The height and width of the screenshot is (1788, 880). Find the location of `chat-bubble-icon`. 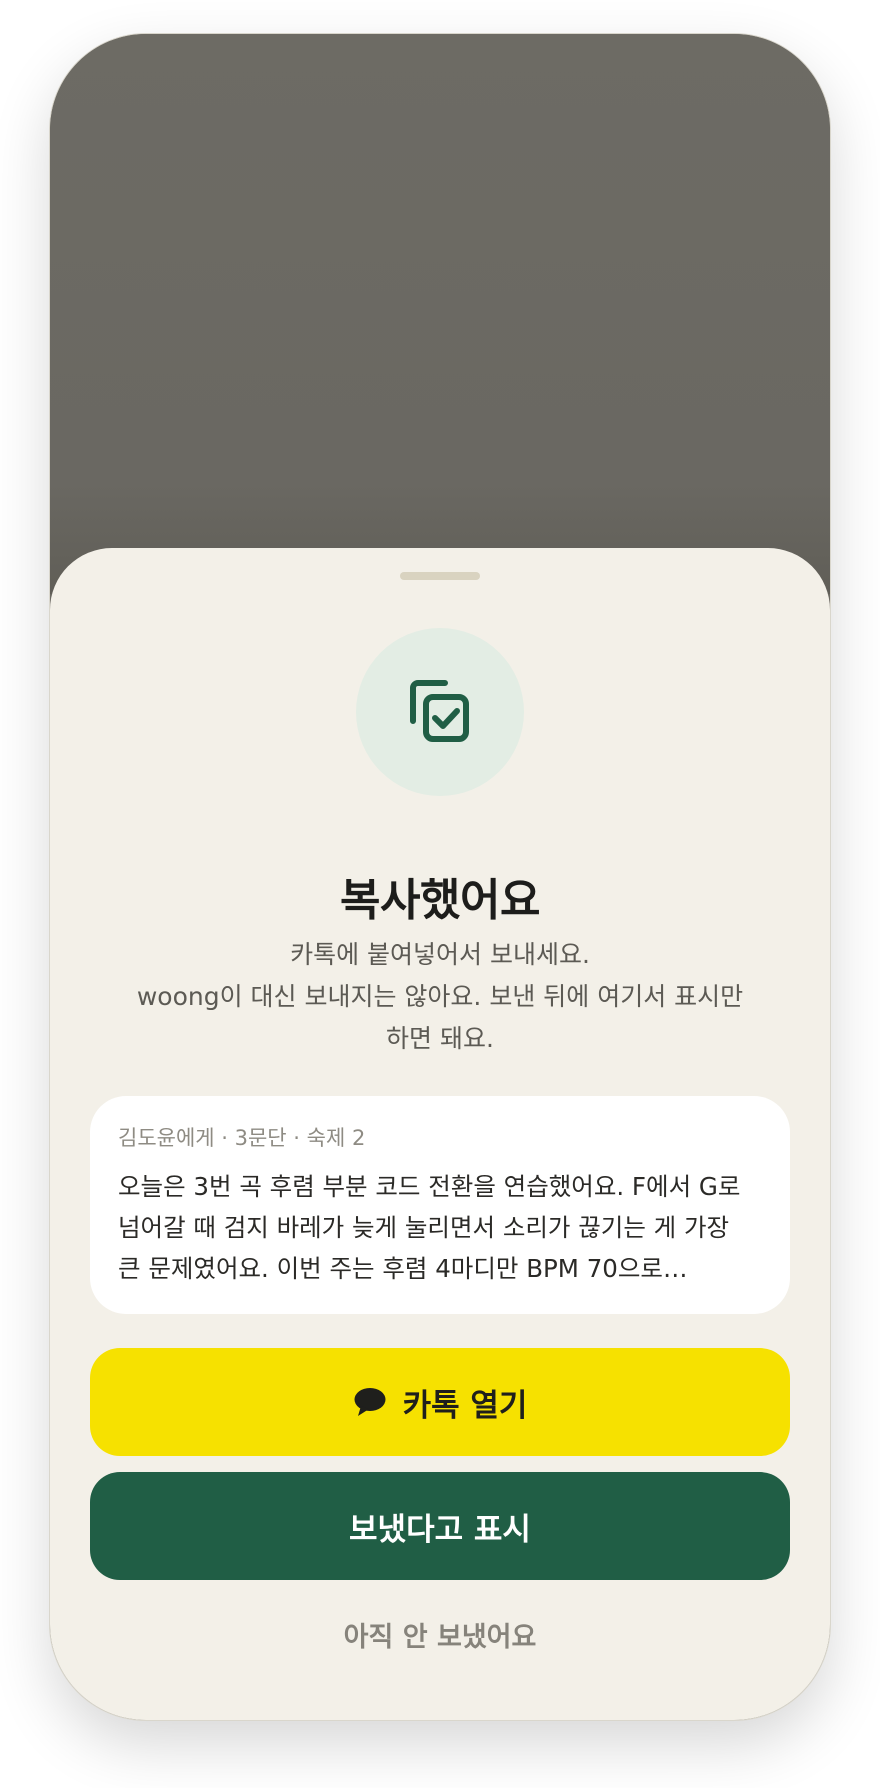

chat-bubble-icon is located at coordinates (370, 1402).